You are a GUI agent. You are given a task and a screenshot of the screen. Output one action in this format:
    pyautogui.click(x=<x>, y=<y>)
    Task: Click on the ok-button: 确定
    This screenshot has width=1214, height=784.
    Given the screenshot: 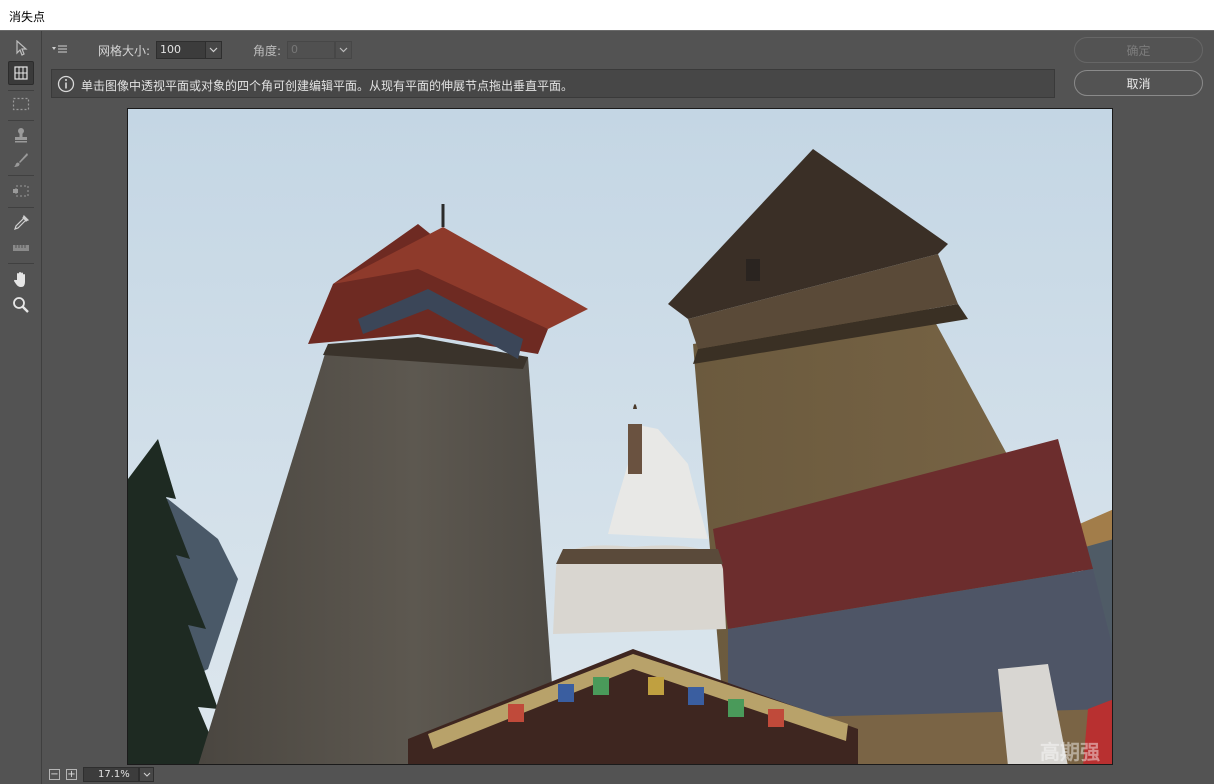 What is the action you would take?
    pyautogui.click(x=1138, y=50)
    